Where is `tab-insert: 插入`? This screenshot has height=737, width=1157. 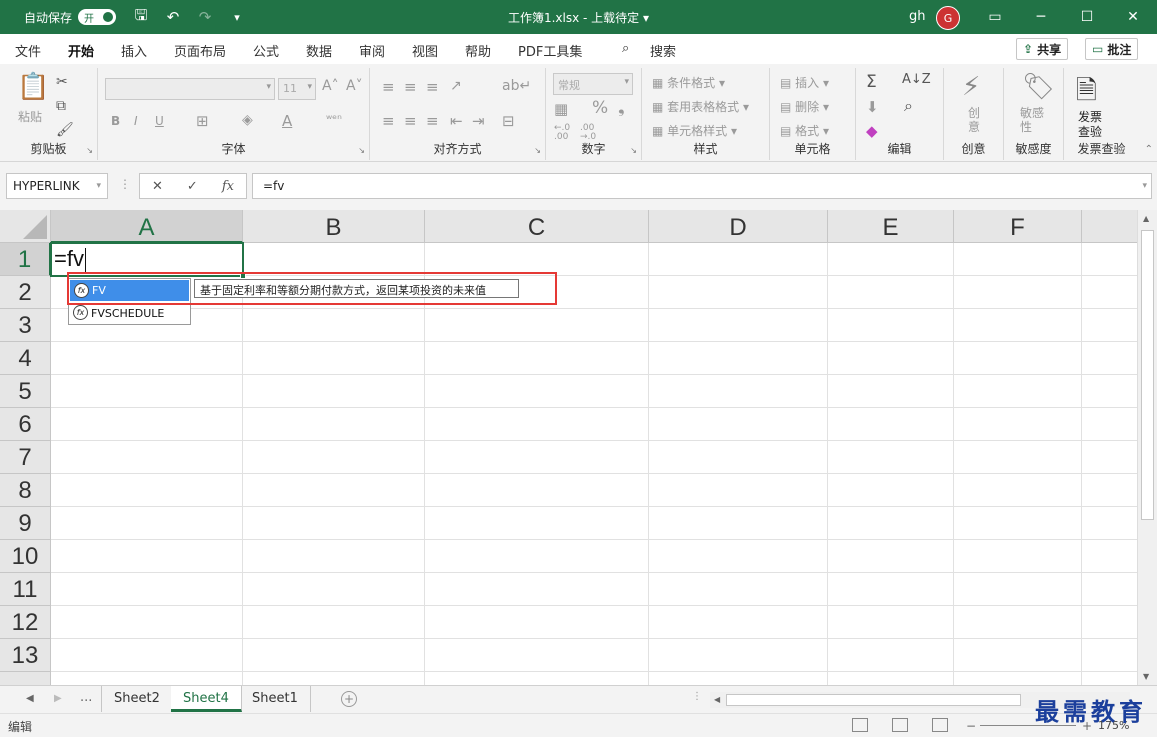 tab-insert: 插入 is located at coordinates (134, 50).